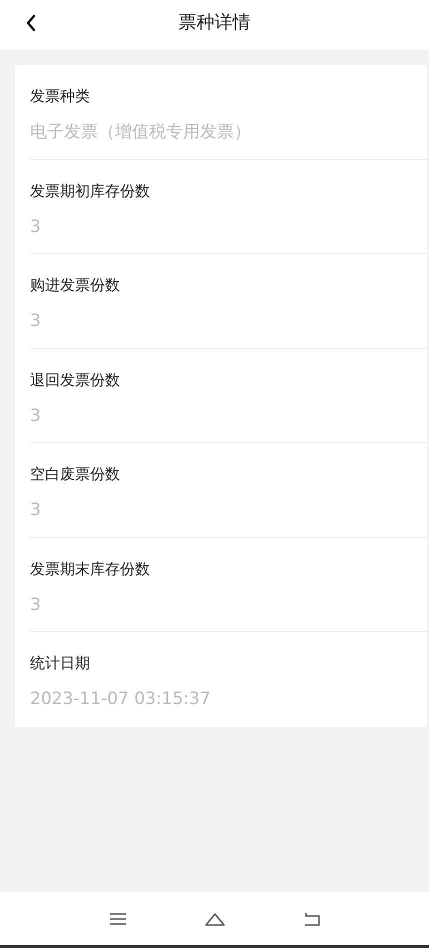 The height and width of the screenshot is (948, 429). What do you see at coordinates (60, 663) in the screenshot?
I see `field-label: 统计日期` at bounding box center [60, 663].